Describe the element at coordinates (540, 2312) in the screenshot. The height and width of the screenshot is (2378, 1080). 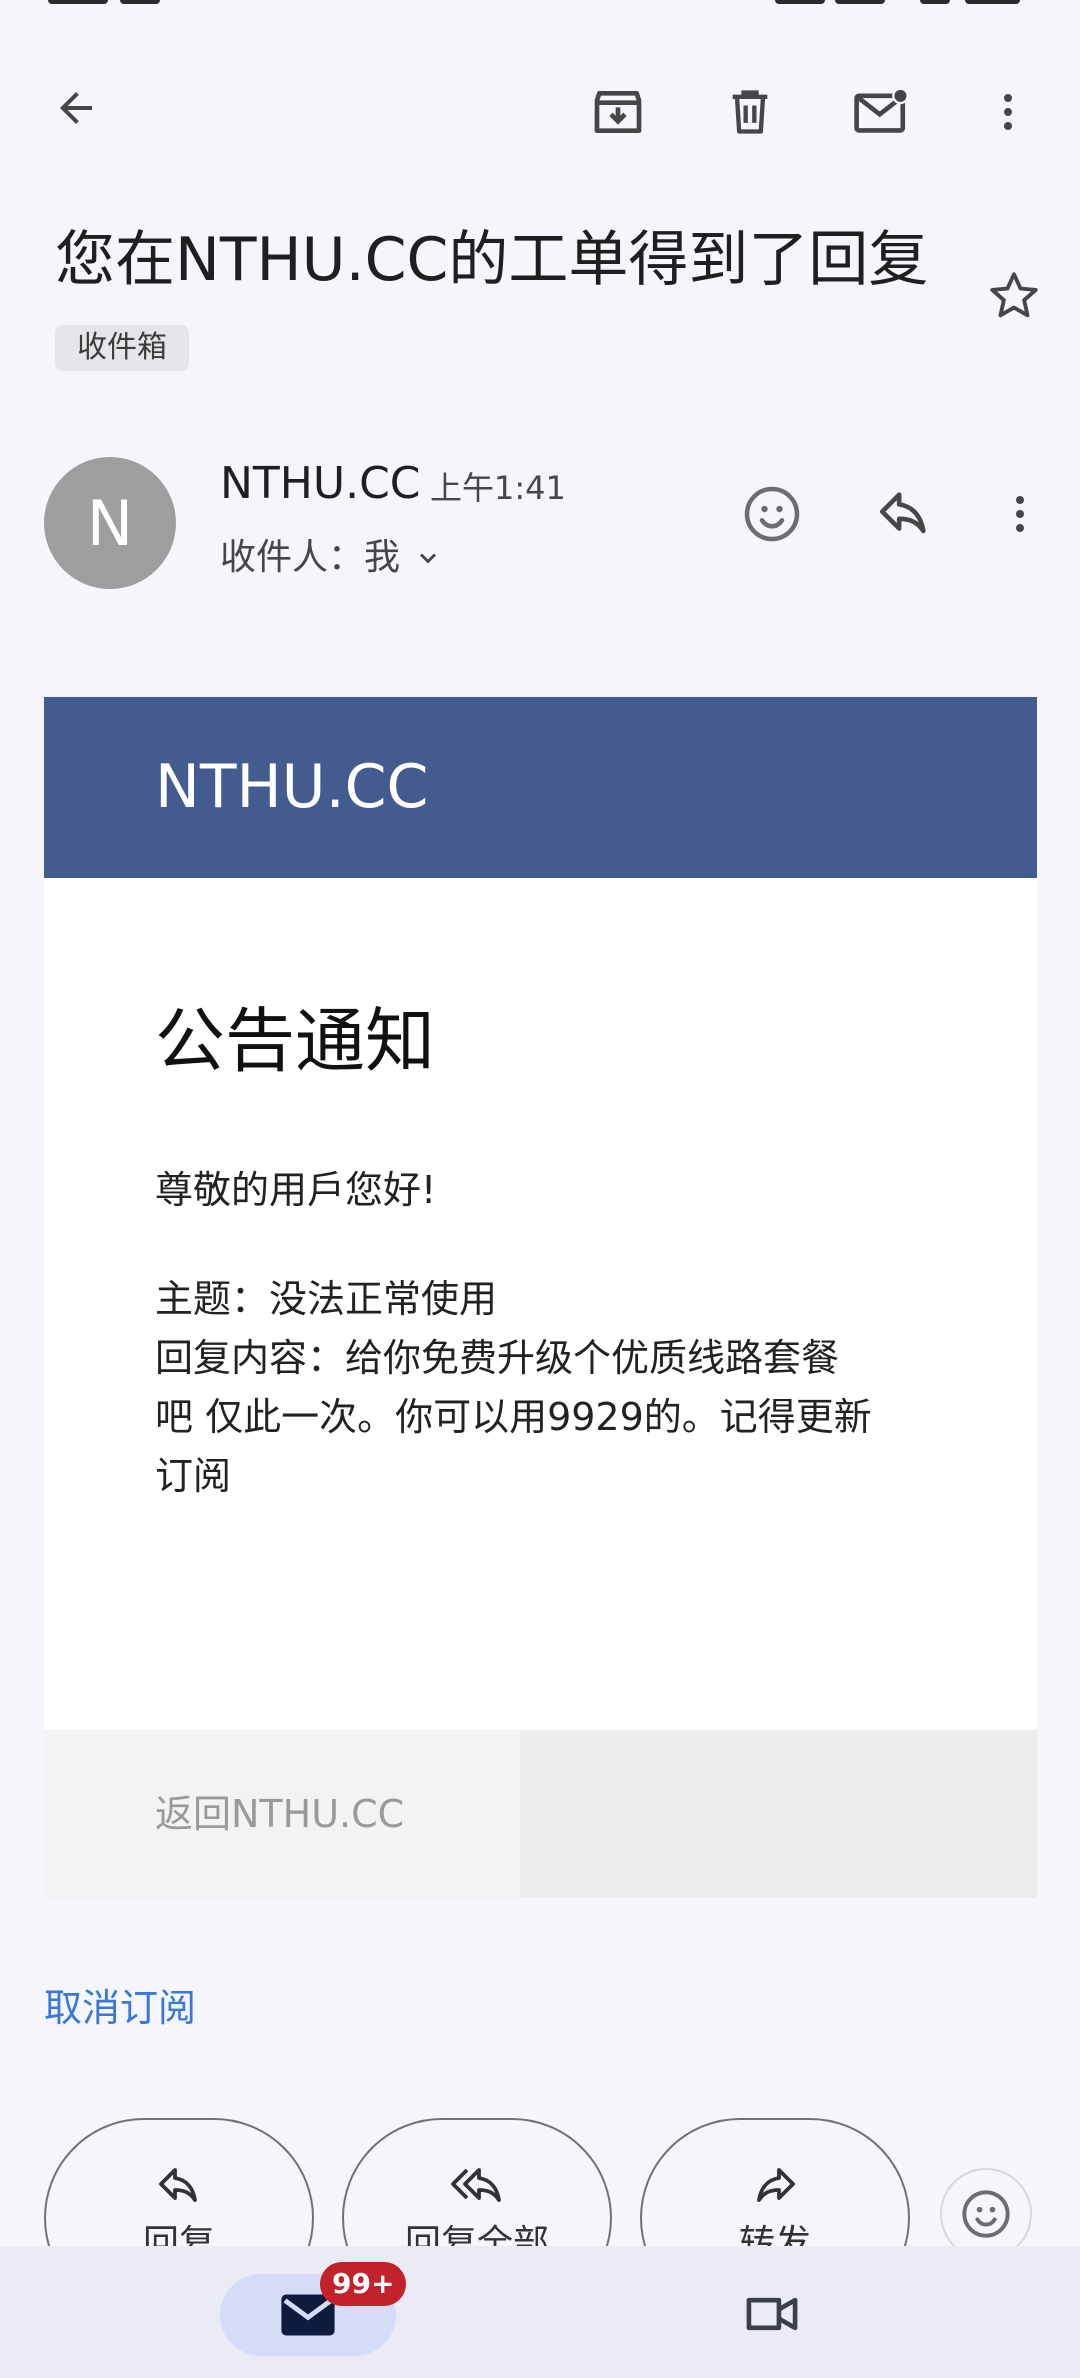
I see `bottom-navigation: 99+` at that location.